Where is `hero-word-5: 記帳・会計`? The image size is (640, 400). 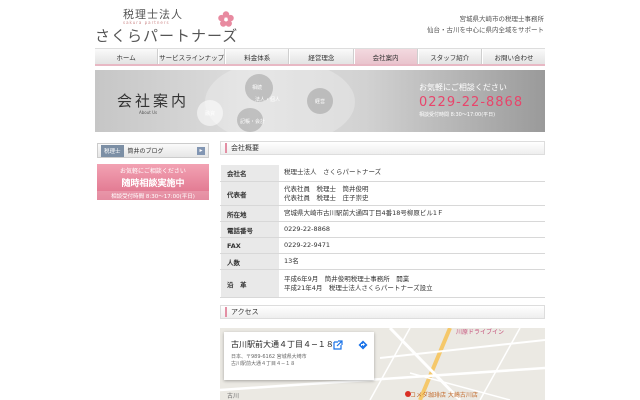
hero-word-5: 記帳・会計 is located at coordinates (253, 122).